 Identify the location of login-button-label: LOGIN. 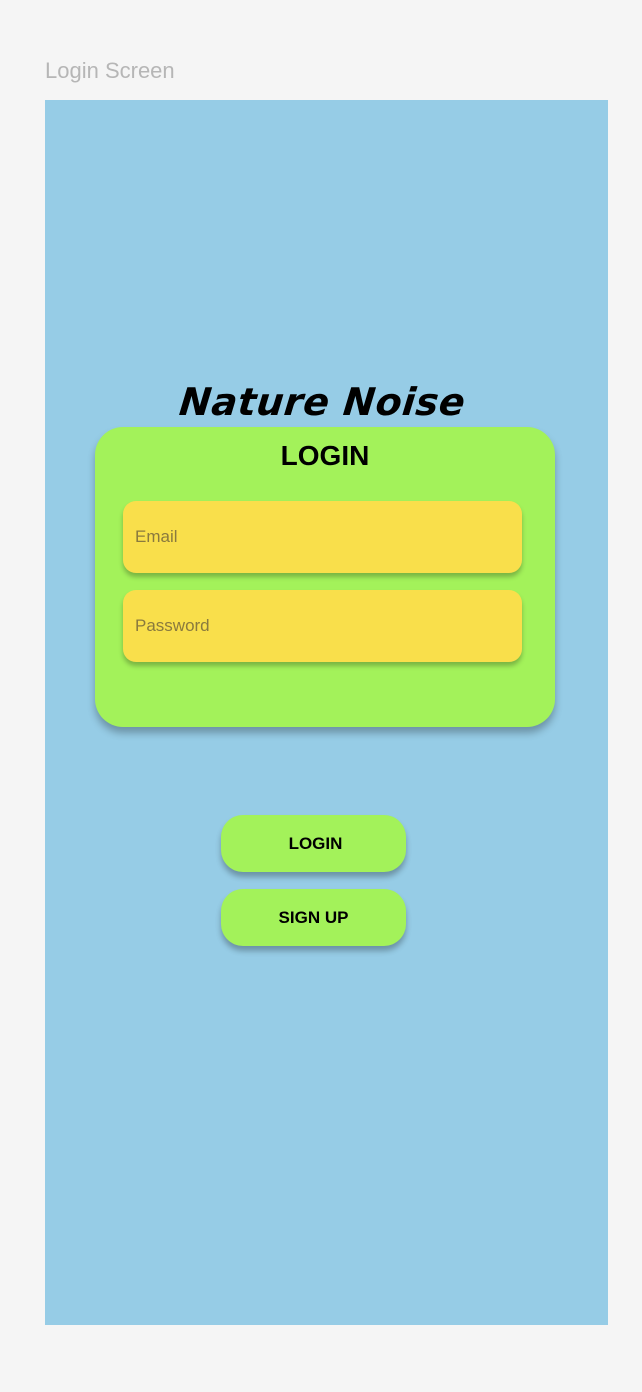
(315, 843).